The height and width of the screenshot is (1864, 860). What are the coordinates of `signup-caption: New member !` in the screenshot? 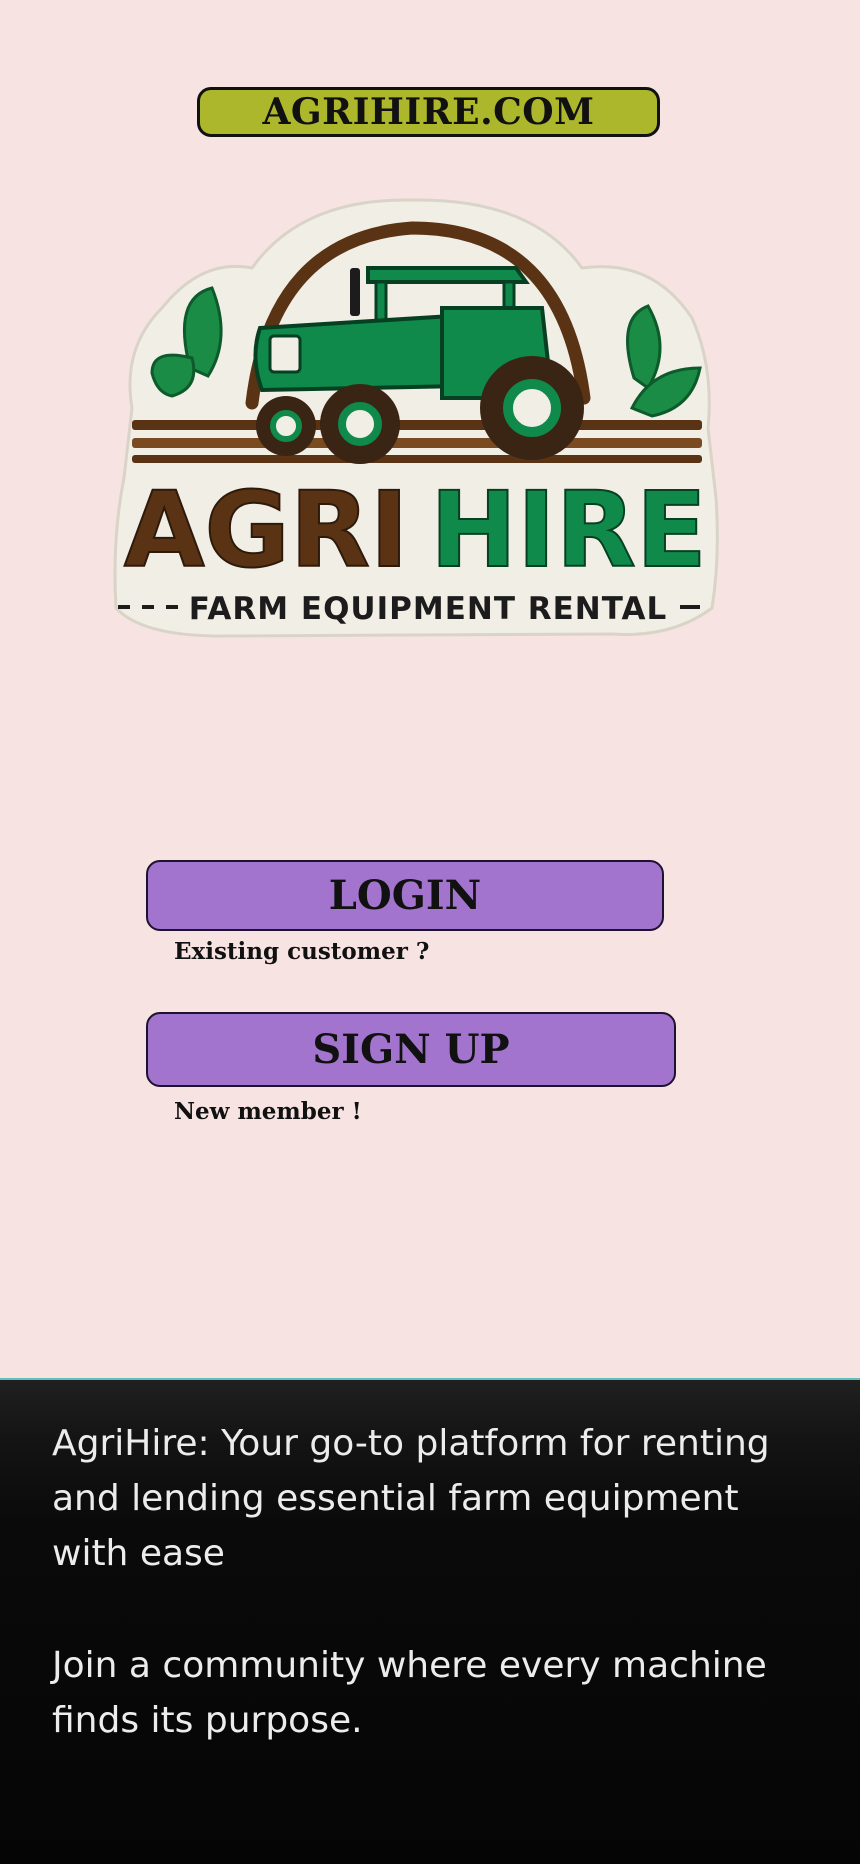 It's located at (268, 1111).